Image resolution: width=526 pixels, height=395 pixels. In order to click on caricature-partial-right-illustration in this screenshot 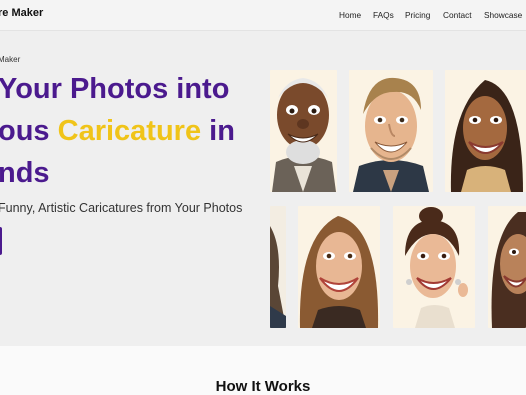, I will do `click(507, 267)`.